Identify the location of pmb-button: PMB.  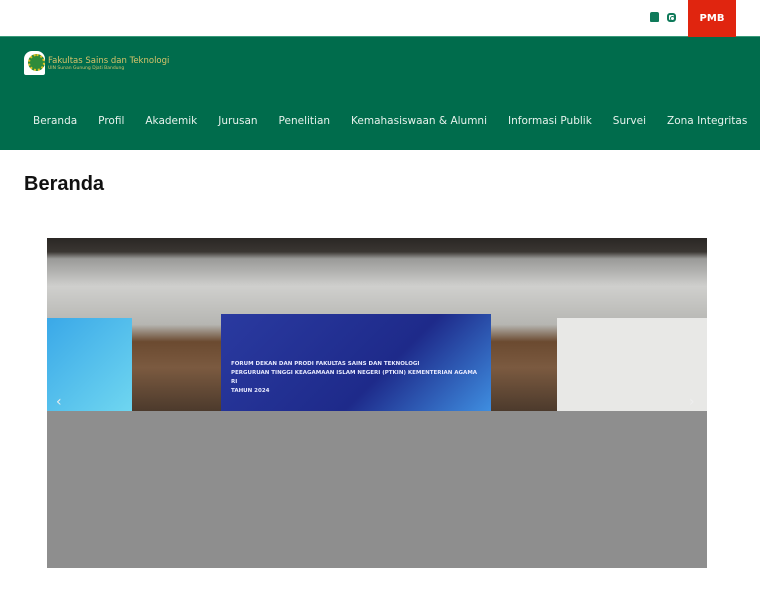
(712, 18).